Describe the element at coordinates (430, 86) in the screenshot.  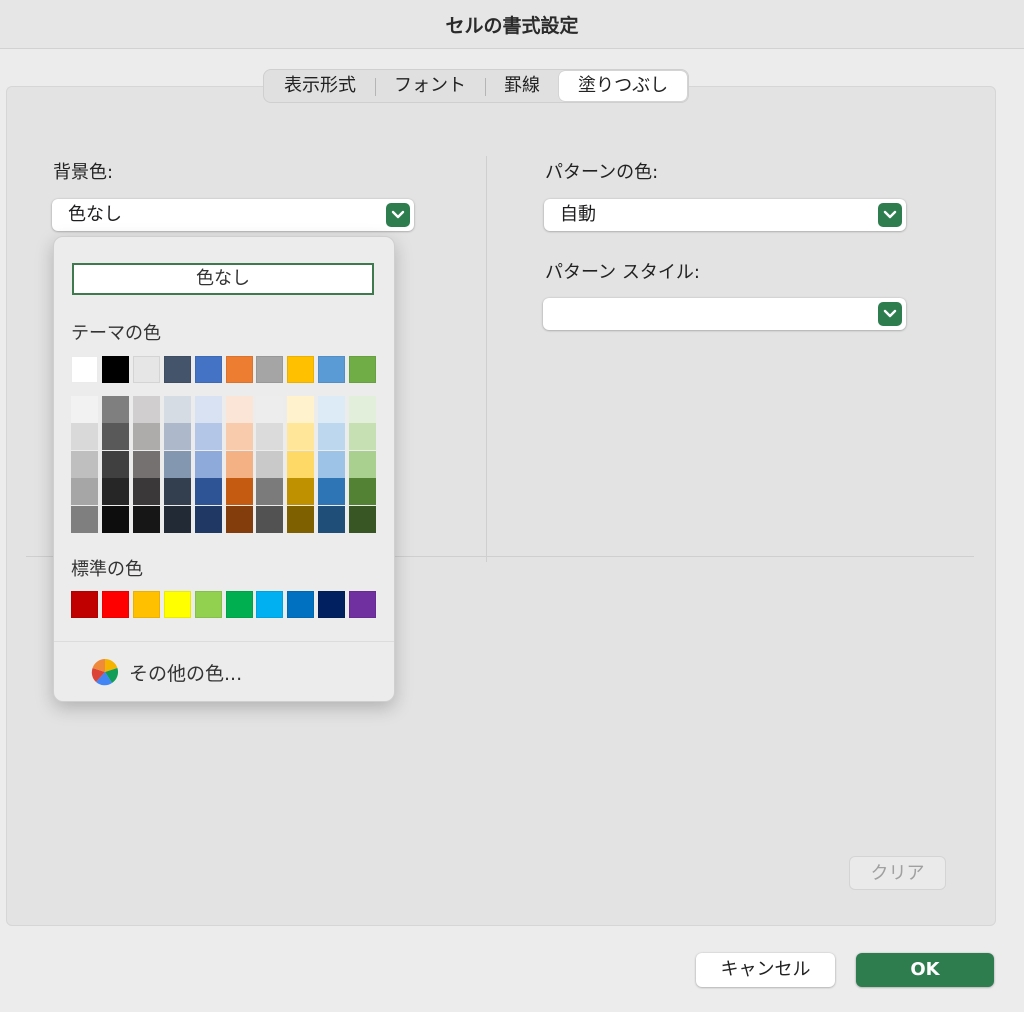
I see `tab-font: フォント` at that location.